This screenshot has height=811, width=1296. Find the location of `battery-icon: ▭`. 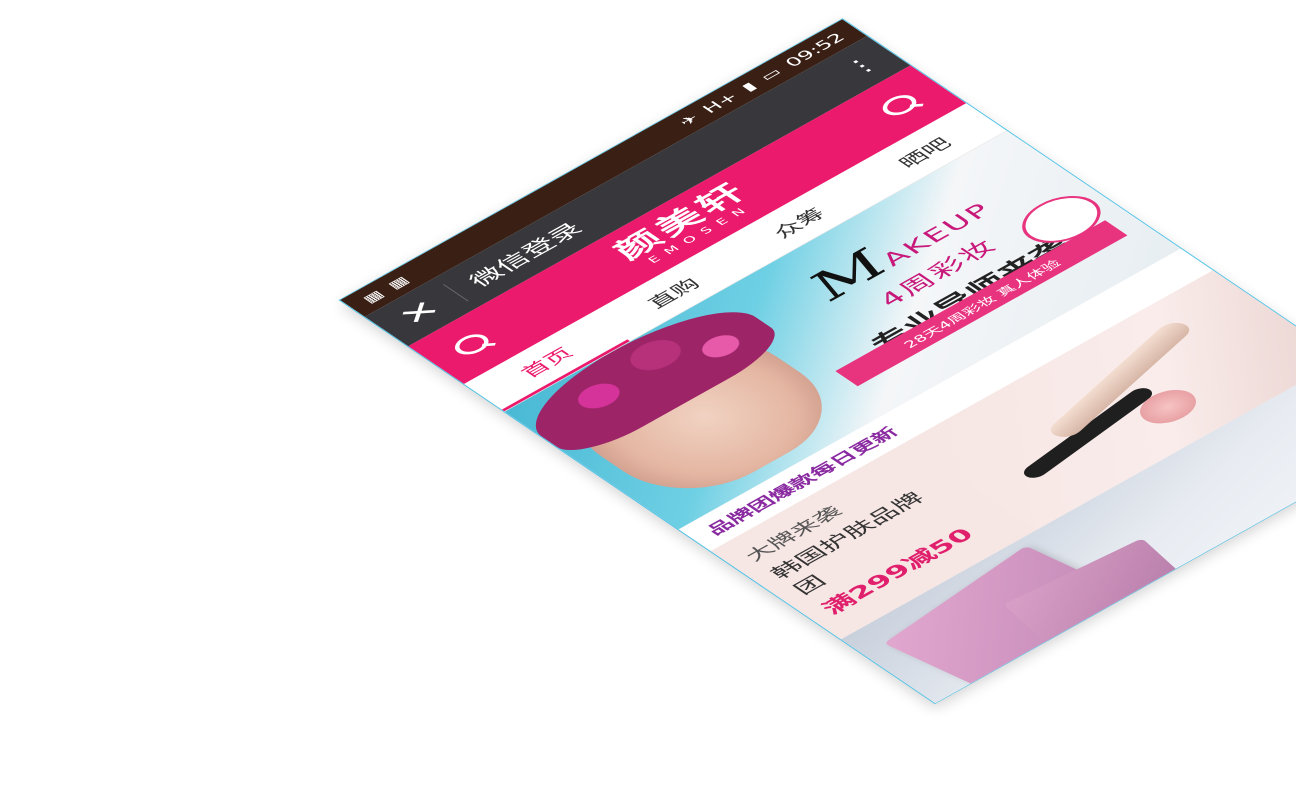

battery-icon: ▭ is located at coordinates (771, 74).